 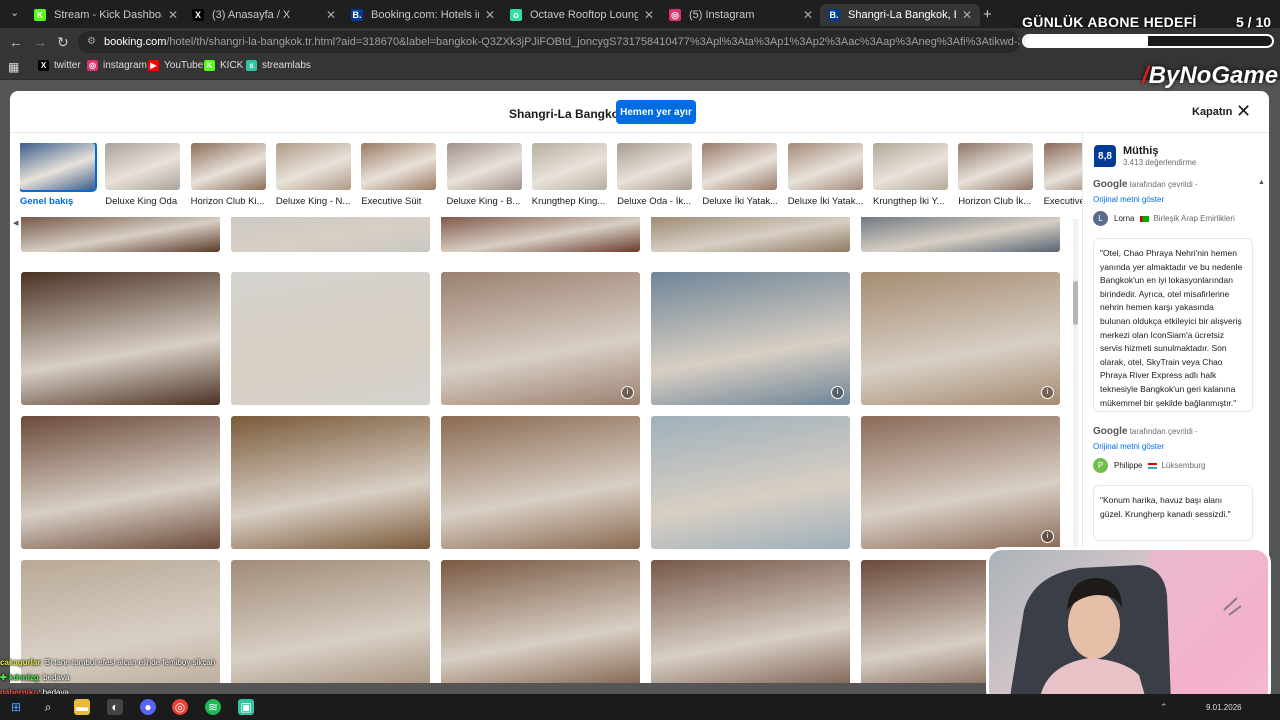 I want to click on reviewer-name: Philippe, so click(x=1128, y=465).